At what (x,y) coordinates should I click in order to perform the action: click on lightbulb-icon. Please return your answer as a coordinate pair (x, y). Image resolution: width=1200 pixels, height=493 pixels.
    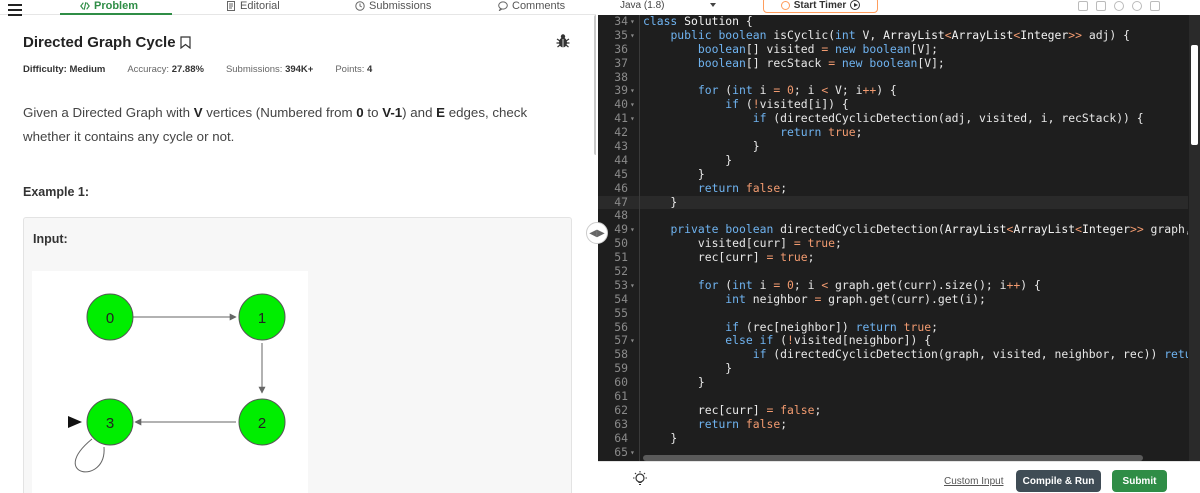
    Looking at the image, I should click on (640, 479).